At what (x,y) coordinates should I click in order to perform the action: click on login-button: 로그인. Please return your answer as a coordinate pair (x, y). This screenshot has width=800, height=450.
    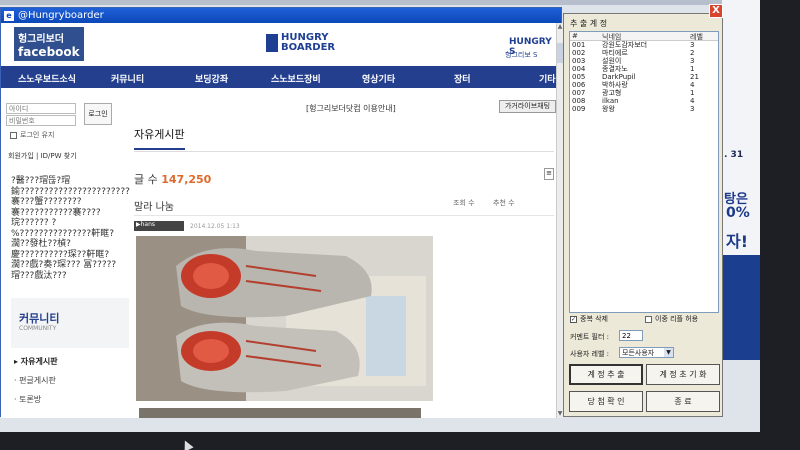
    Looking at the image, I should click on (98, 114).